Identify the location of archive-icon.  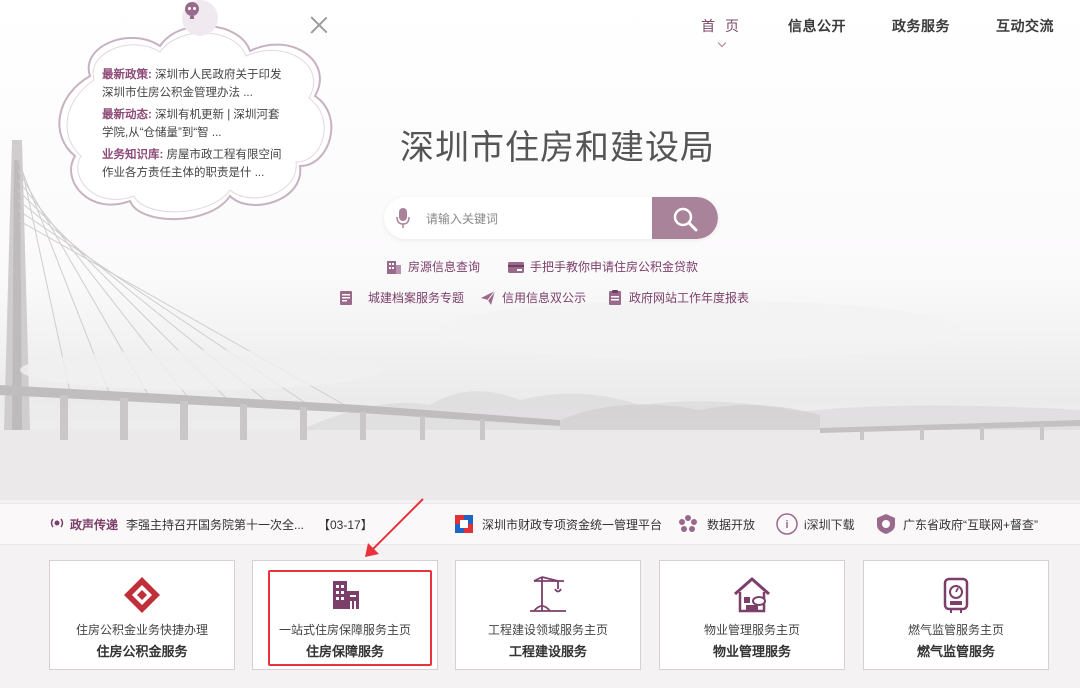
(346, 297).